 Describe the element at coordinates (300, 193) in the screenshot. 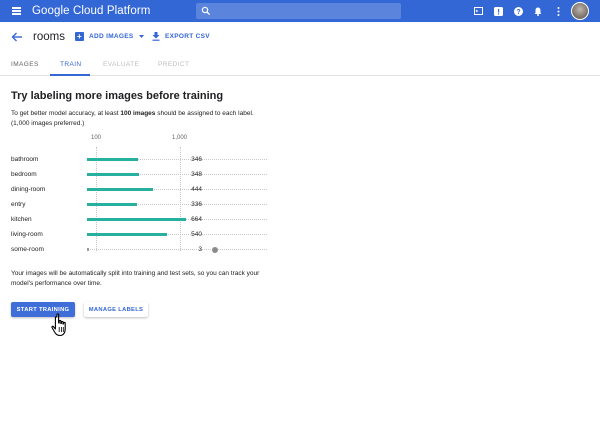

I see `label-row: dining-room 444` at that location.